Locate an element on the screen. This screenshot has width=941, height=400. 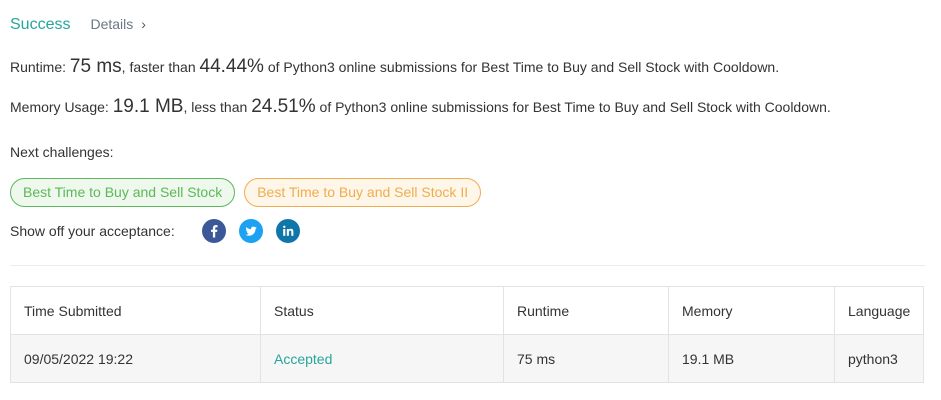
facebook-icon is located at coordinates (214, 231).